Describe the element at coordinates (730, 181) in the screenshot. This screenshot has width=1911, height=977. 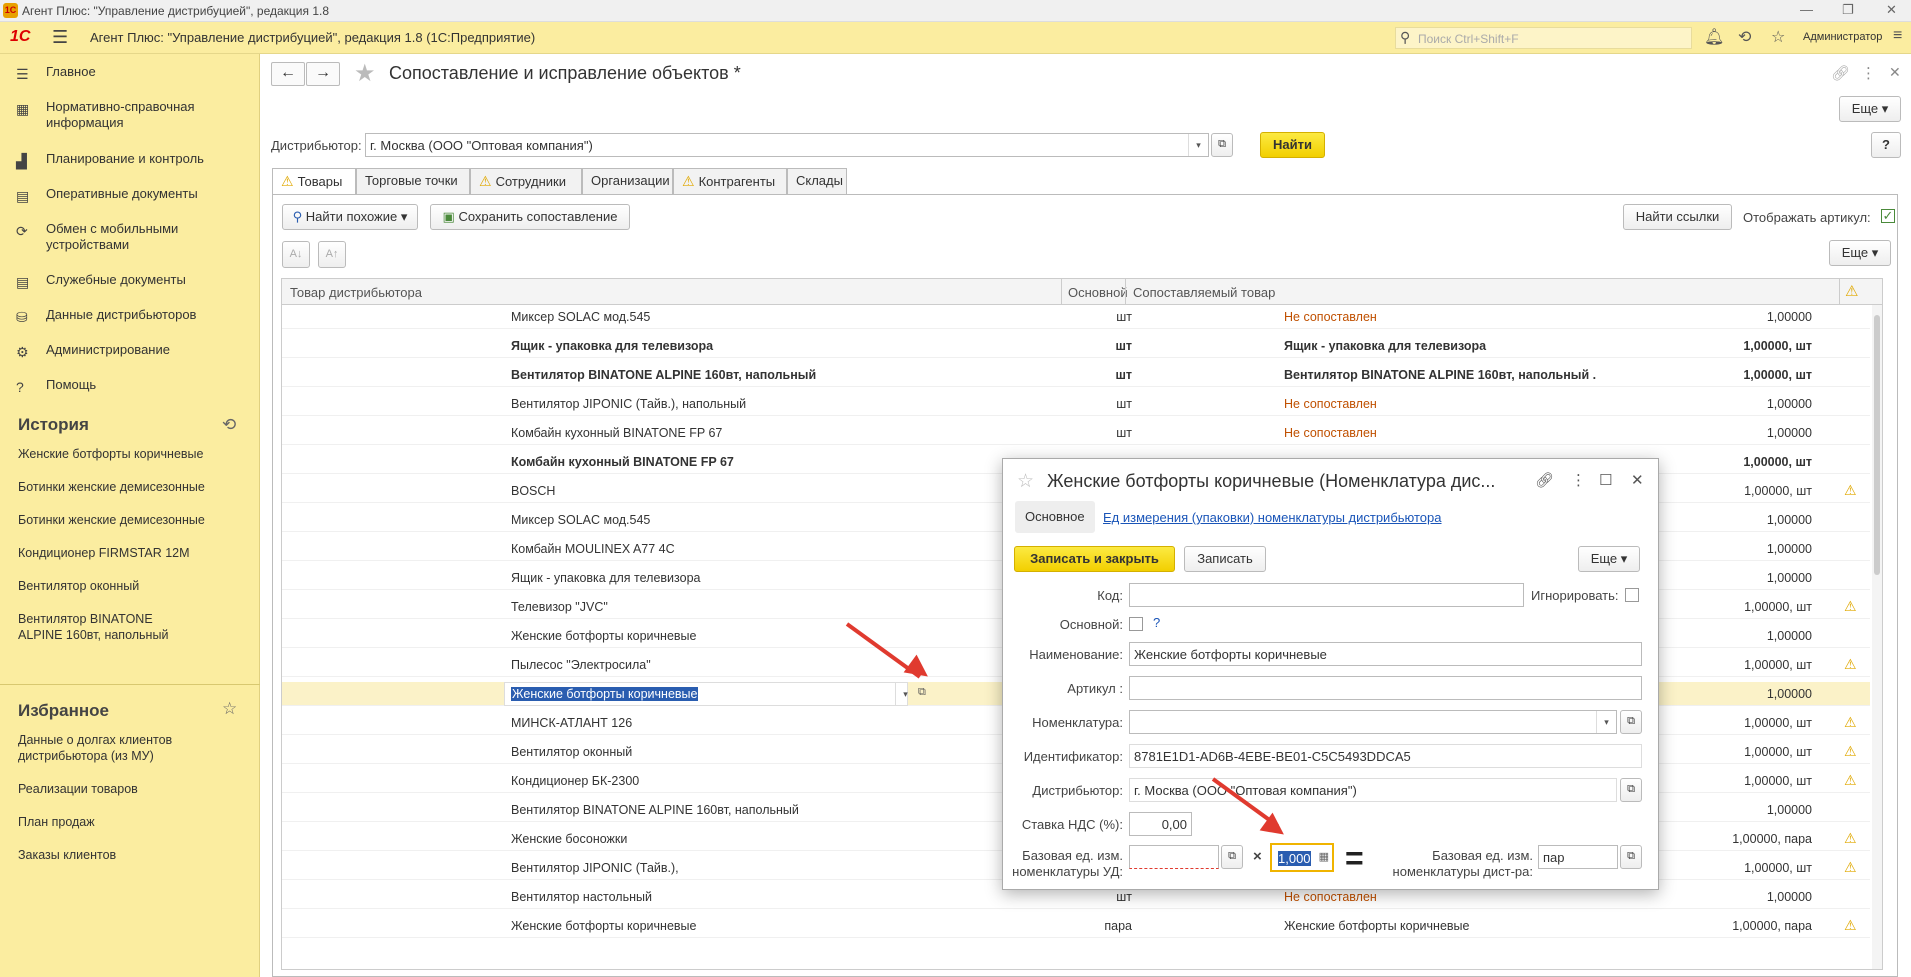
I see `tab-counterparties: ⚠ Контрагенты` at that location.